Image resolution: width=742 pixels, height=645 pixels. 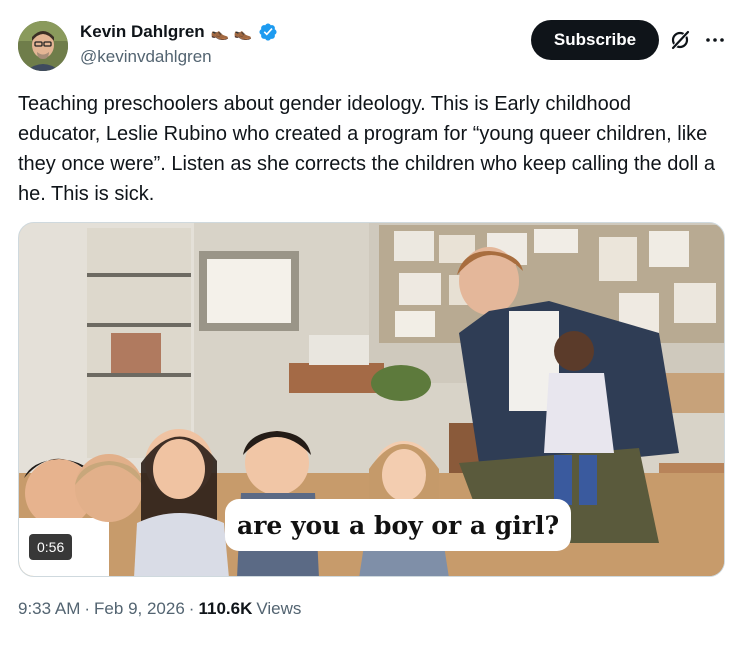 I want to click on author-display-name: Kevin Dahlgren, so click(x=142, y=32).